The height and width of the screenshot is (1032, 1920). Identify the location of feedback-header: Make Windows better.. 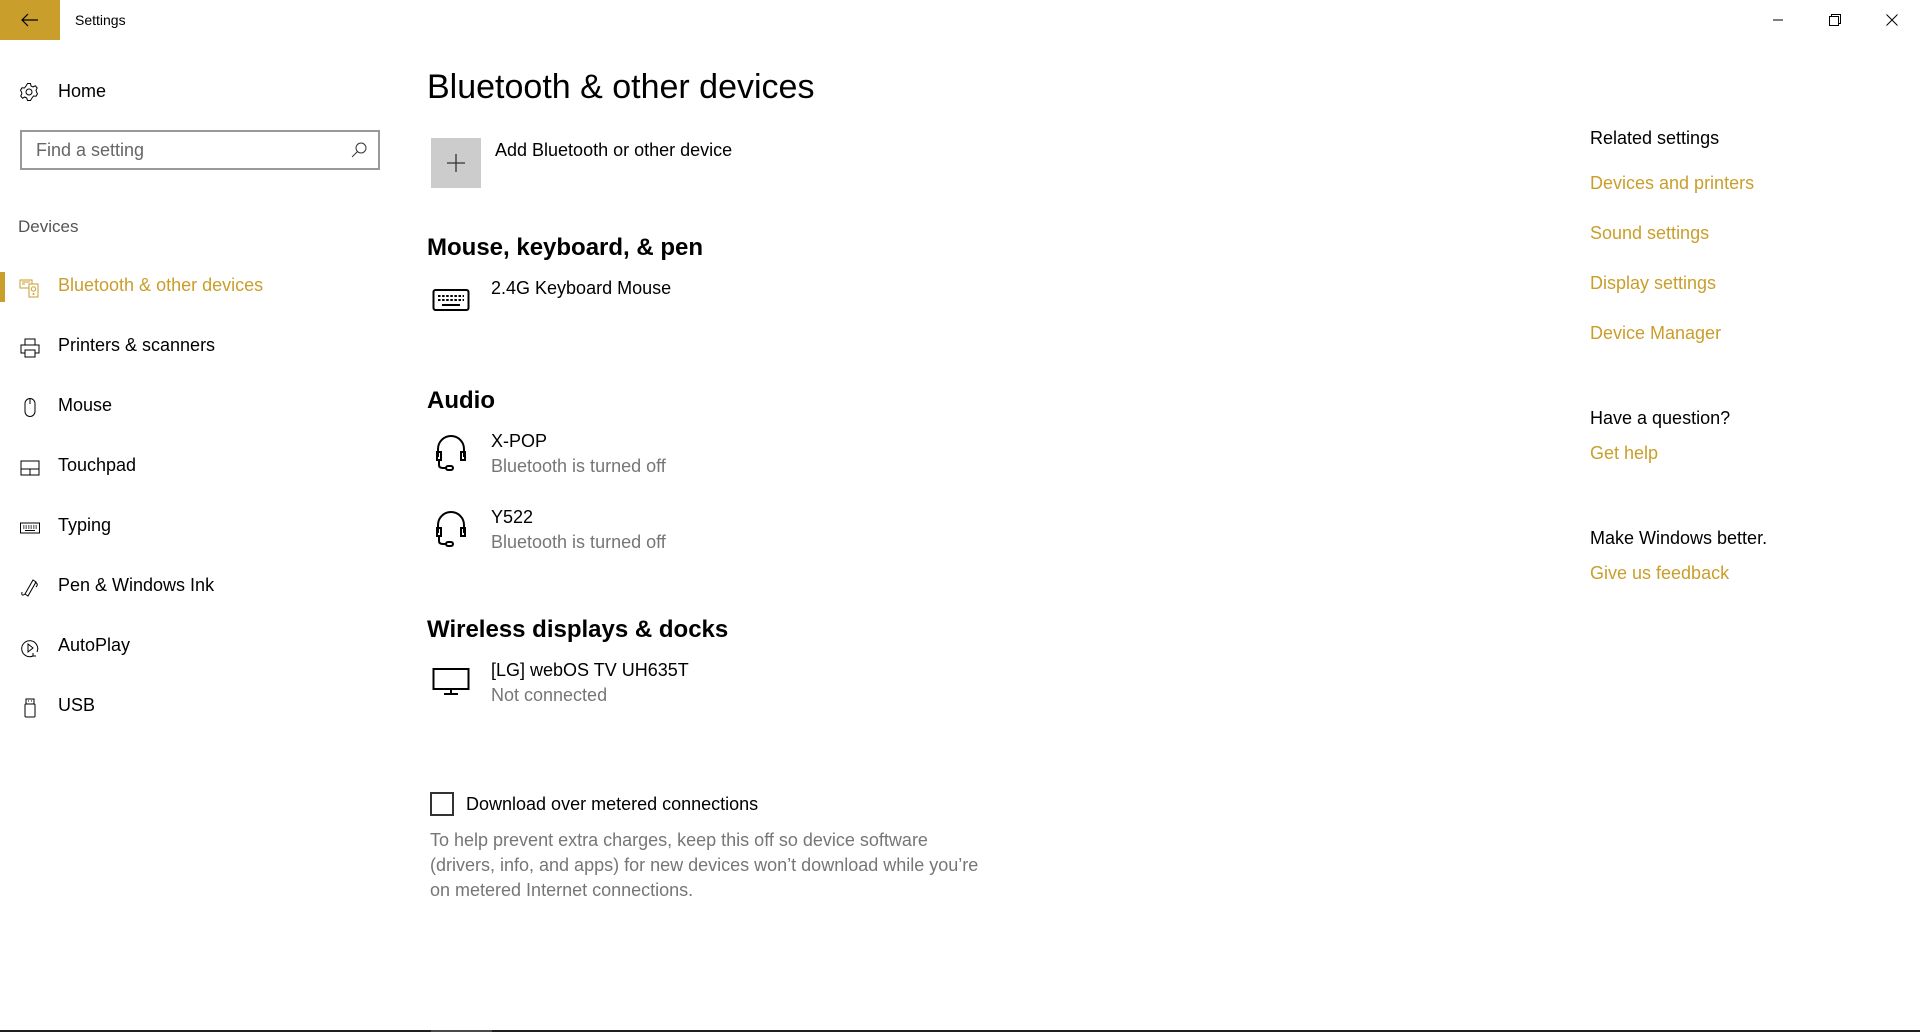
(1679, 538).